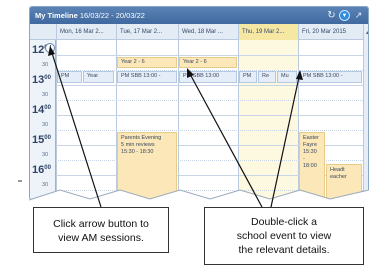 The height and width of the screenshot is (273, 372). Describe the element at coordinates (45, 95) in the screenshot. I see `time-1330: 30` at that location.